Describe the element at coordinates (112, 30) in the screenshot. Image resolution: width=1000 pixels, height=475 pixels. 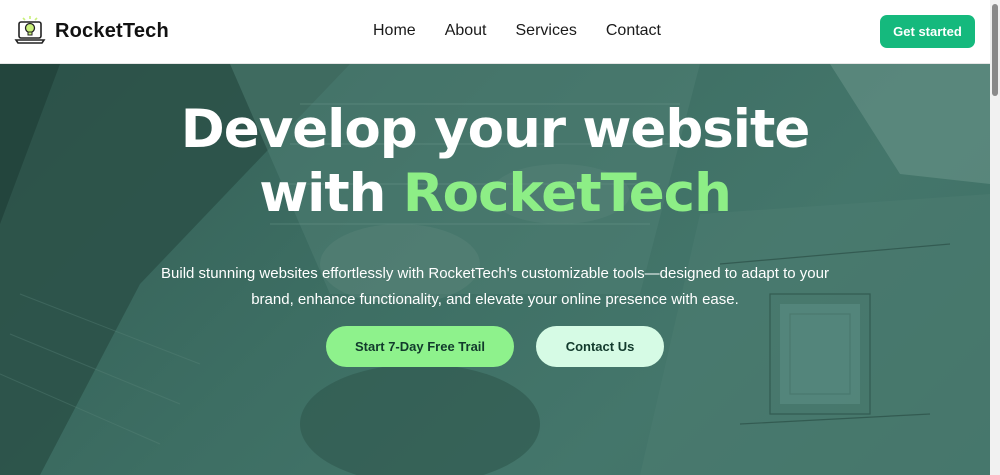
I see `brand-name: RocketTech` at that location.